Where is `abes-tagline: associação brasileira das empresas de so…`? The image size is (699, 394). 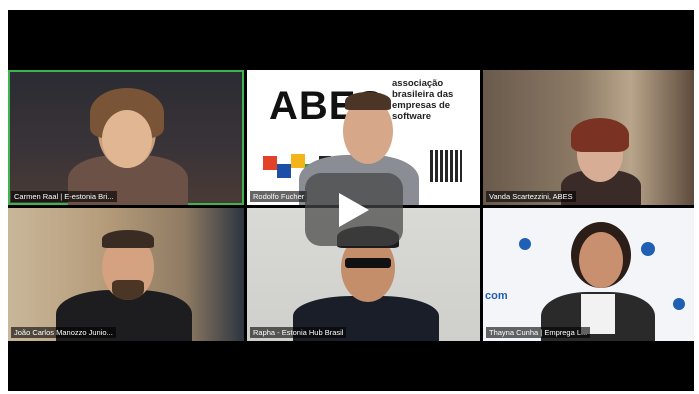
abes-tagline: associação brasileira das empresas de so… is located at coordinates (423, 100).